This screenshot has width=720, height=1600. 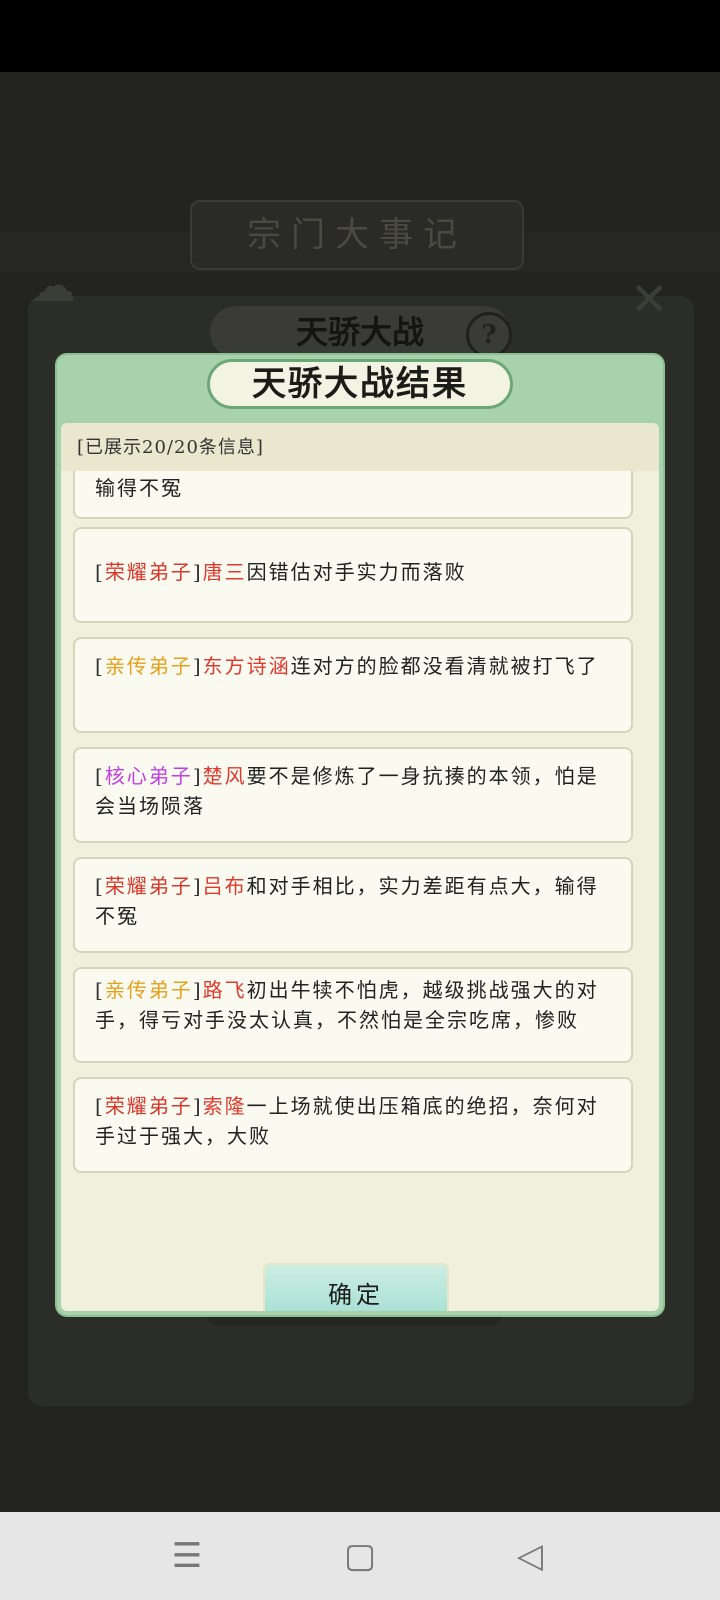 I want to click on cloud-decoration-right: ✕, so click(x=649, y=299).